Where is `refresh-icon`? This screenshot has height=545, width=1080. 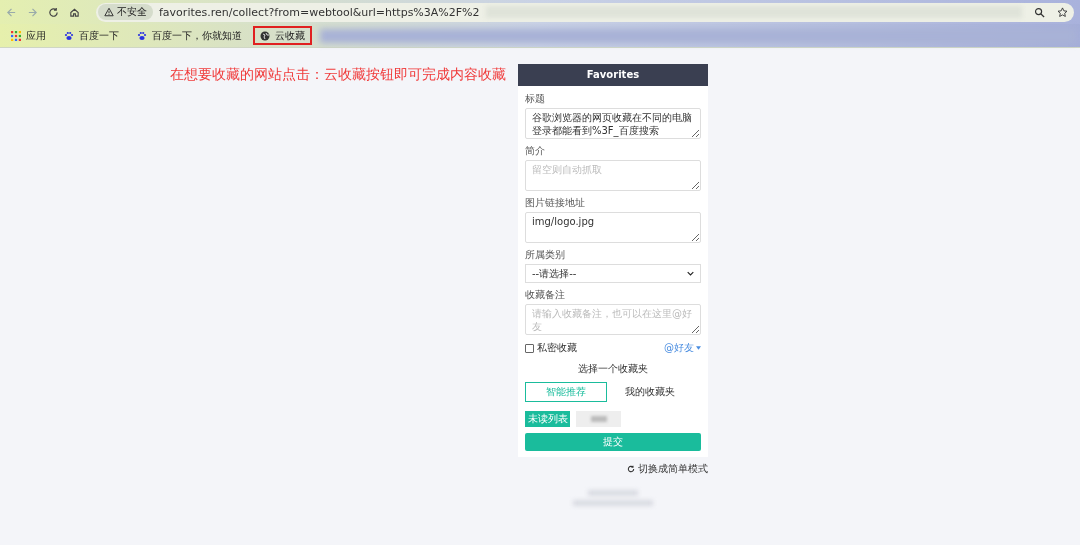
refresh-icon is located at coordinates (631, 469).